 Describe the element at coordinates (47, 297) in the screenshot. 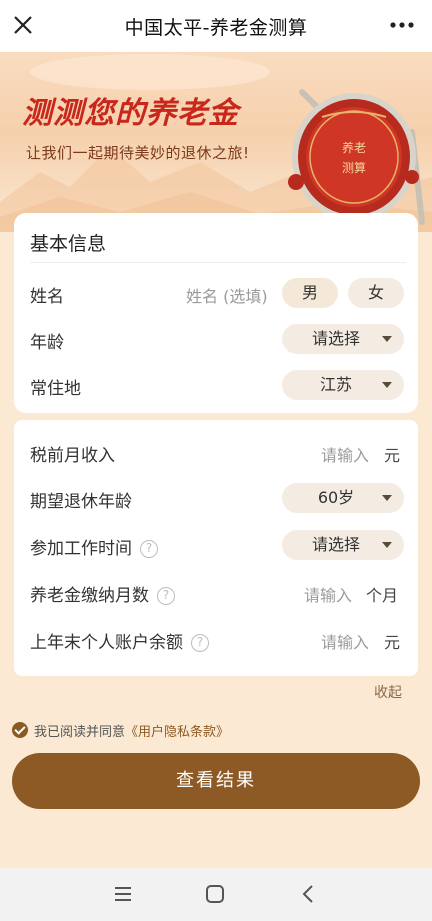

I see `name-label: 姓名` at that location.